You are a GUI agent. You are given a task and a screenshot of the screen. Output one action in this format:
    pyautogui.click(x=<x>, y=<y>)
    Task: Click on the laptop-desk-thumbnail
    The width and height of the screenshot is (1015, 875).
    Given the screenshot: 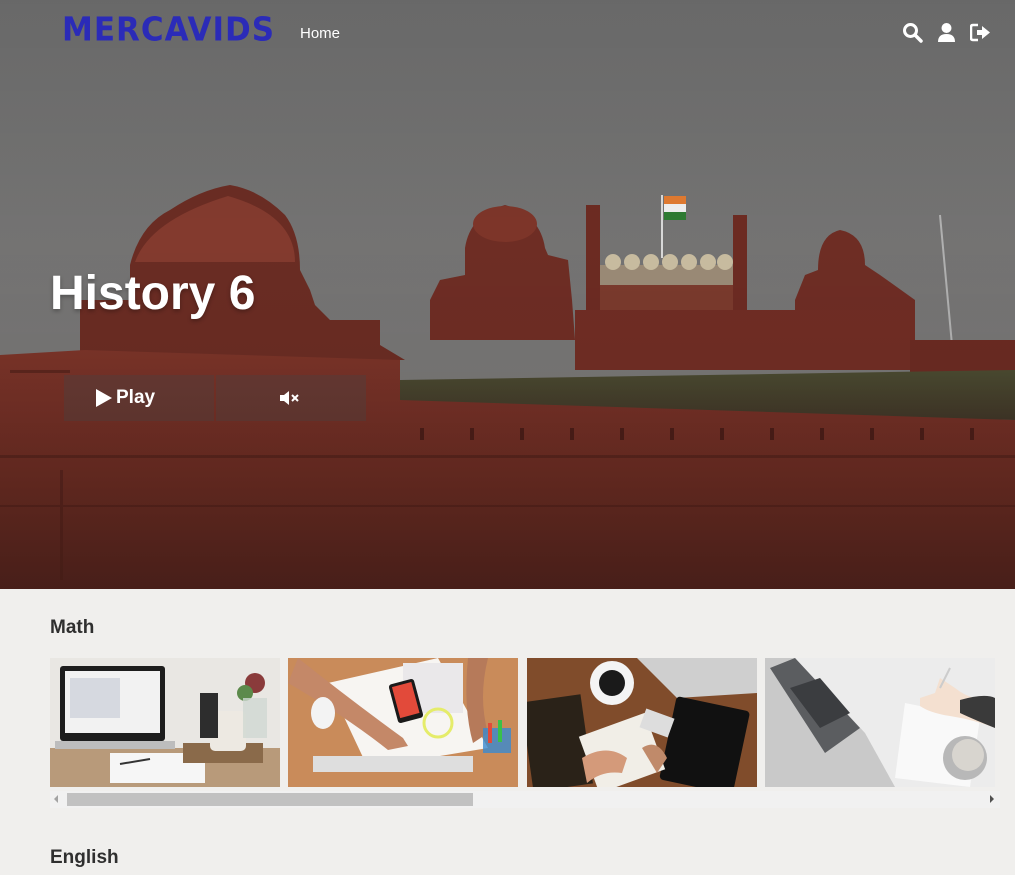 What is the action you would take?
    pyautogui.click(x=165, y=722)
    